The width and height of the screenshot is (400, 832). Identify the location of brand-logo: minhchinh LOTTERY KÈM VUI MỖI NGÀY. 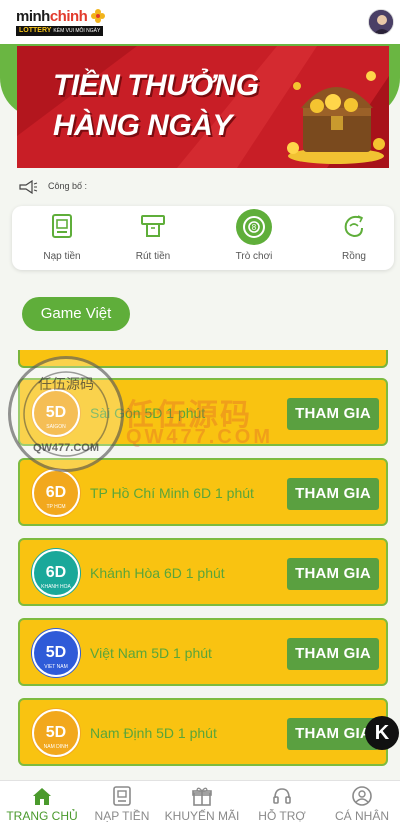
(62, 23).